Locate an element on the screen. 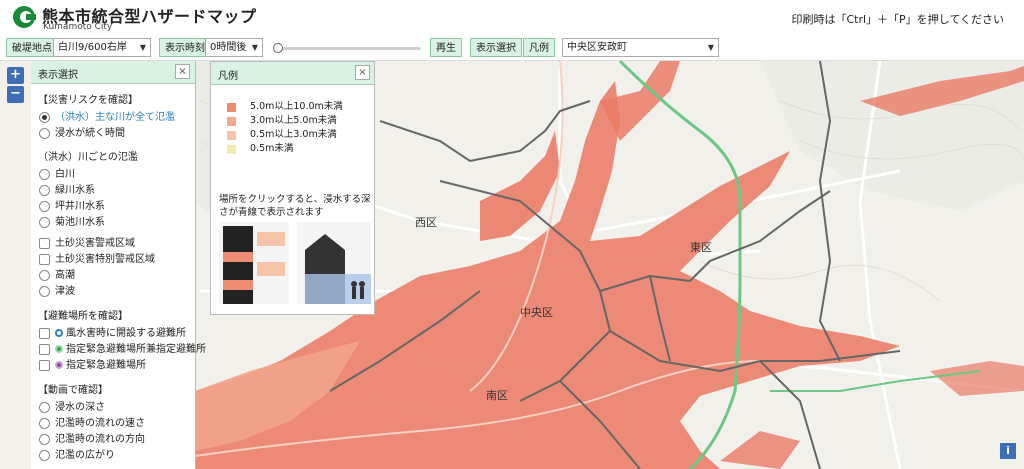 This screenshot has height=469, width=1024. legend-header: 凡例 × is located at coordinates (292, 73).